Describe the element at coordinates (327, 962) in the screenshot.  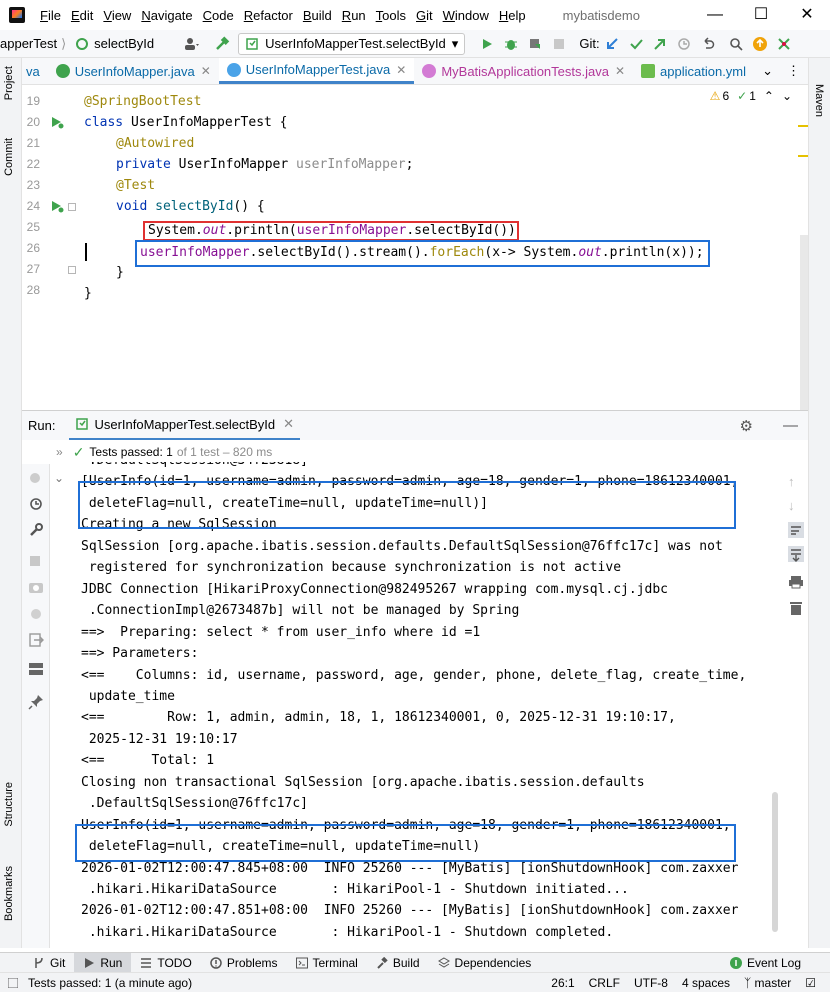
I see `tab-terminal: Terminal` at that location.